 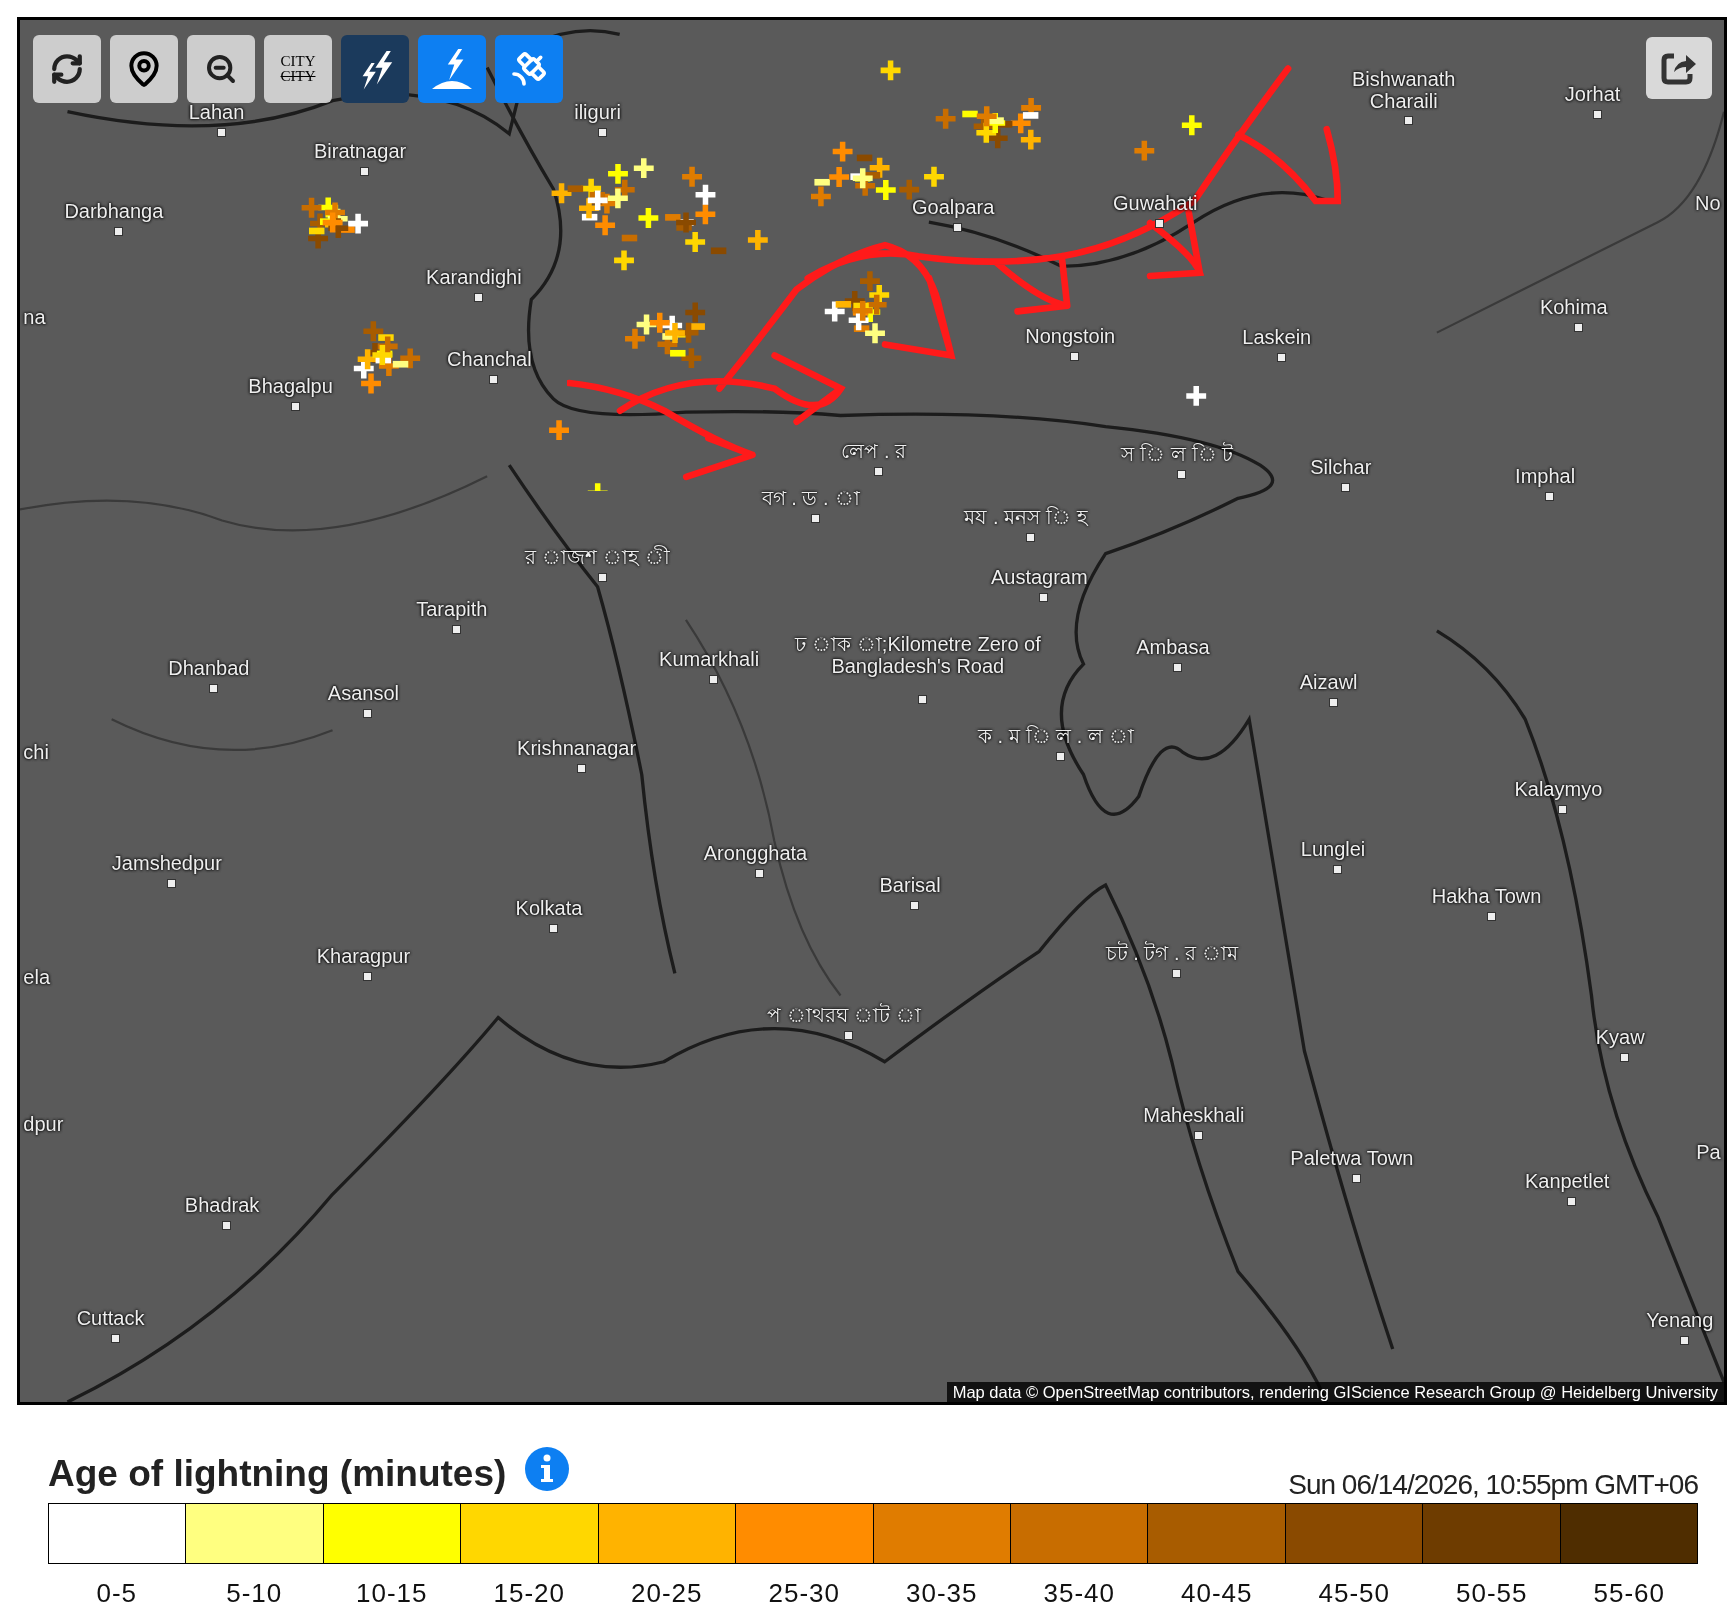 I want to click on place-label: ঢ াক া;Kilometre Zero of Bangladesh's Road, so click(x=917, y=655).